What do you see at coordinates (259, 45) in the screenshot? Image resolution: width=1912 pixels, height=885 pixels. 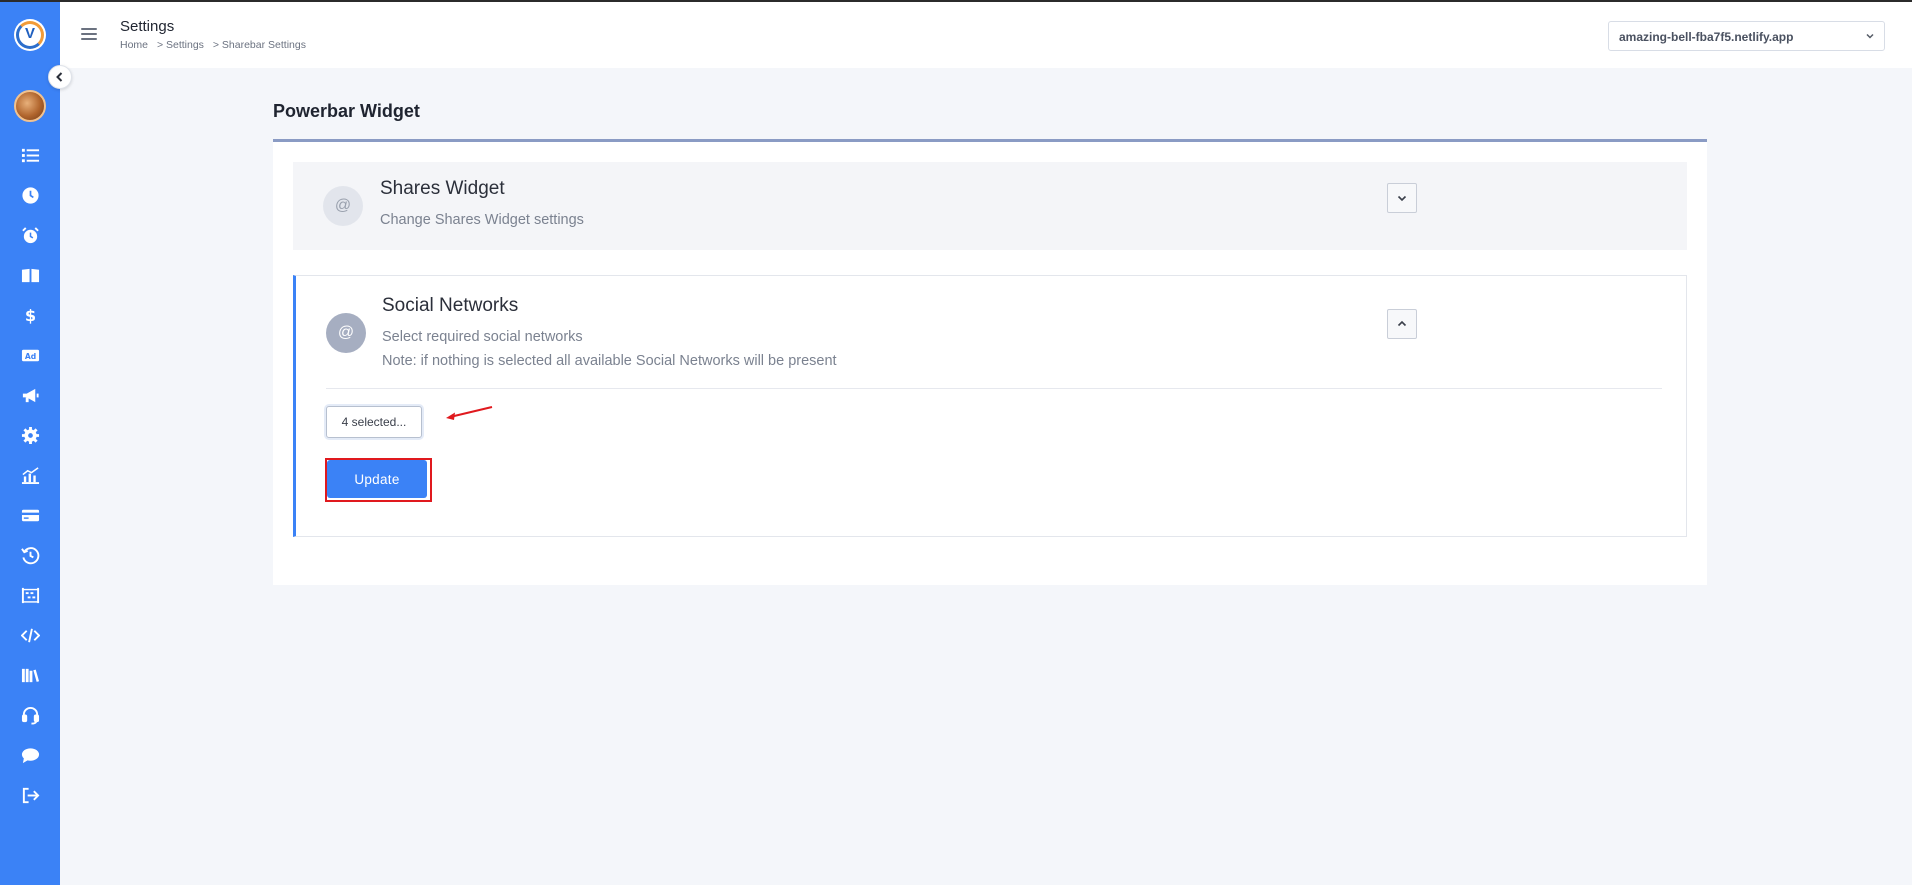 I see `breadcrumb-sharebar-settings: > Sharebar Settings` at bounding box center [259, 45].